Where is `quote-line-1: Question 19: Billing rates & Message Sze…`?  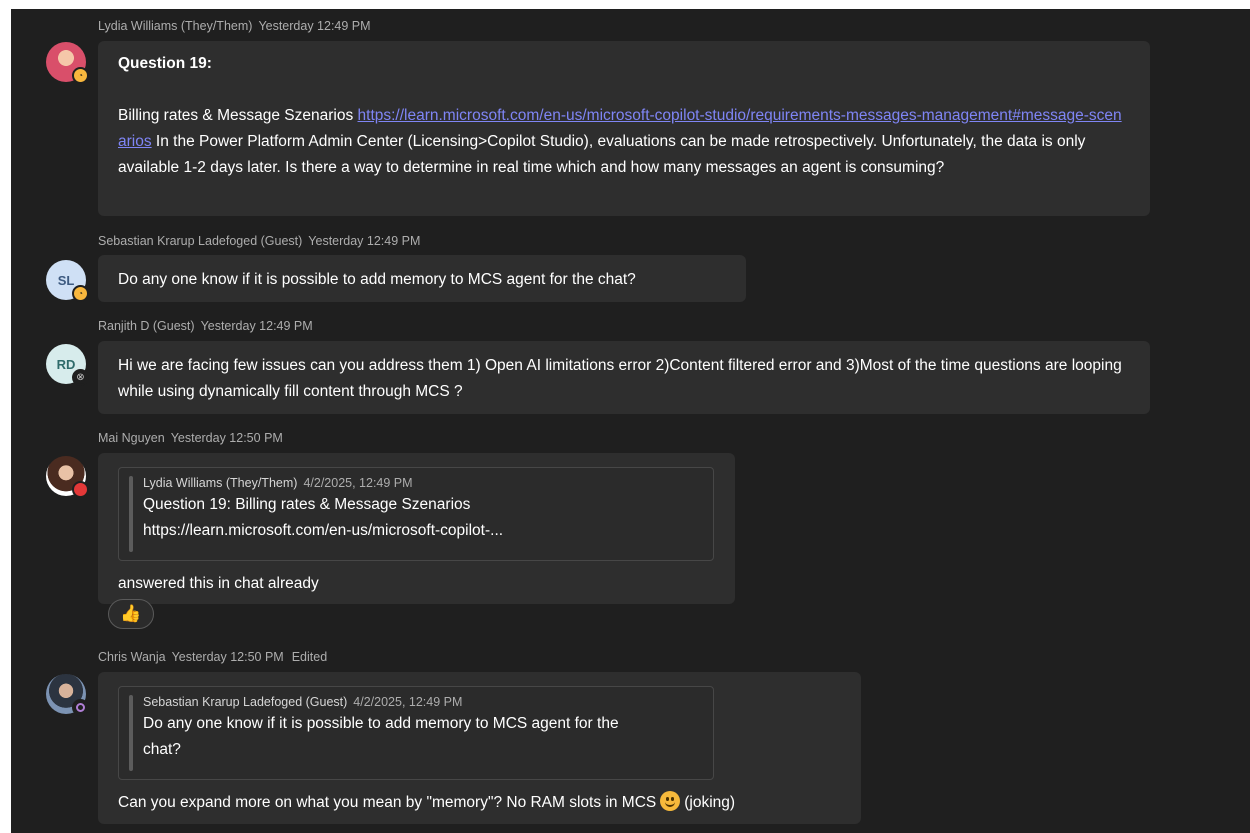
quote-line-1: Question 19: Billing rates & Message Sze… is located at coordinates (307, 504).